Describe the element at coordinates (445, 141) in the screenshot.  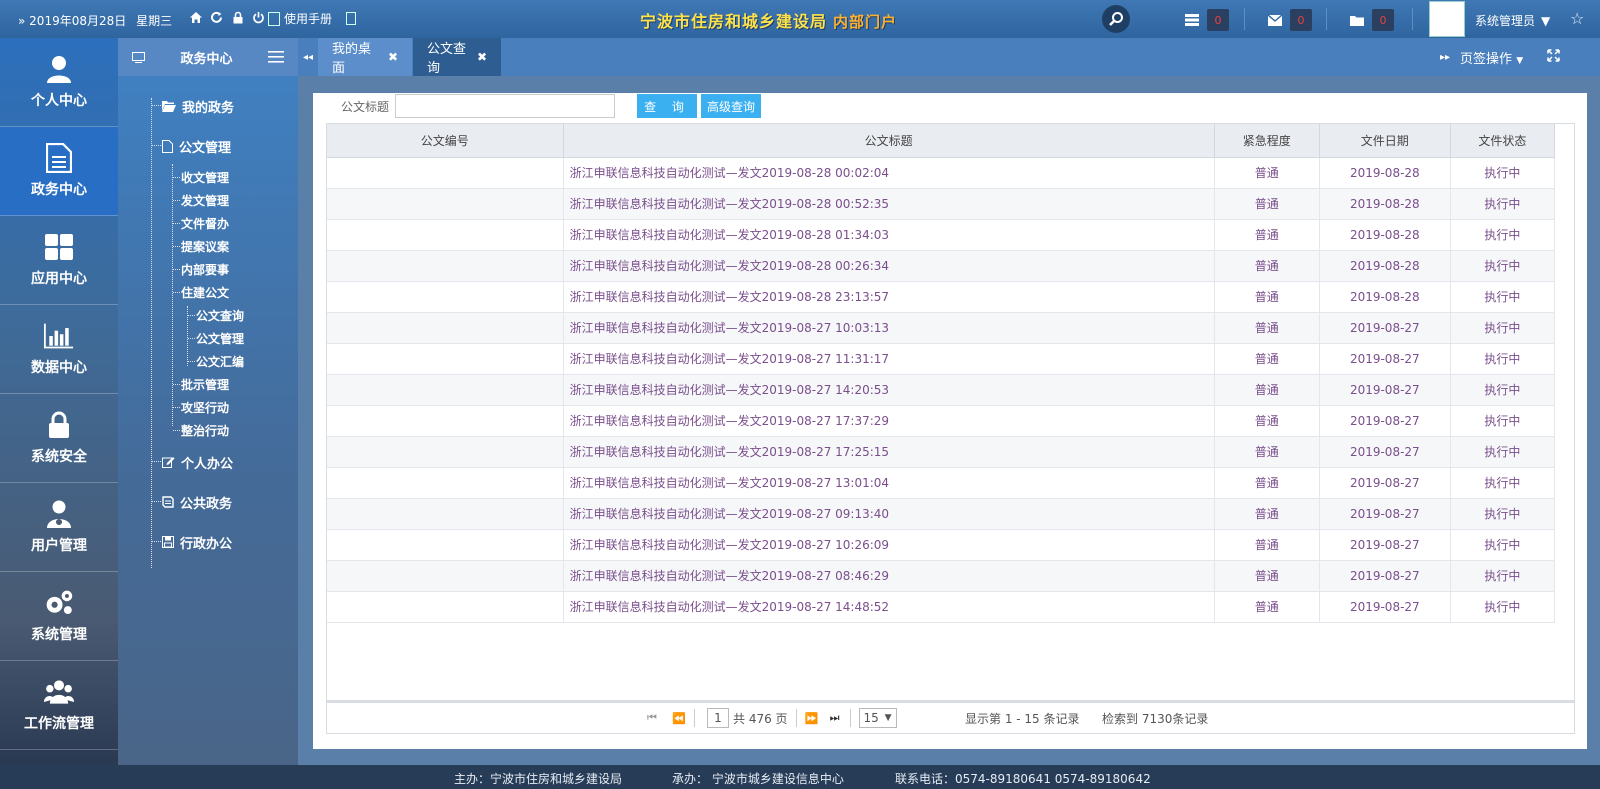
I see `column-header-doc-number: 公文编号` at that location.